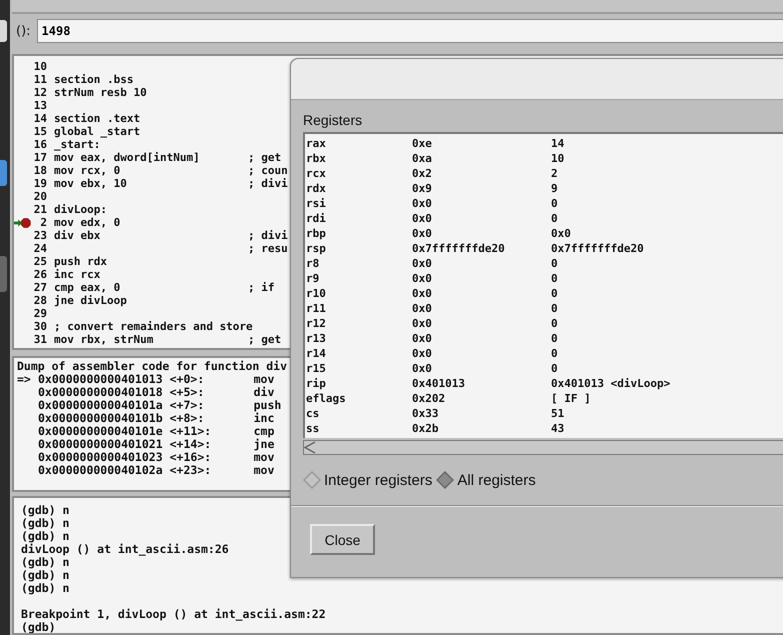  I want to click on code-text: mov rcx, 0, so click(87, 170).